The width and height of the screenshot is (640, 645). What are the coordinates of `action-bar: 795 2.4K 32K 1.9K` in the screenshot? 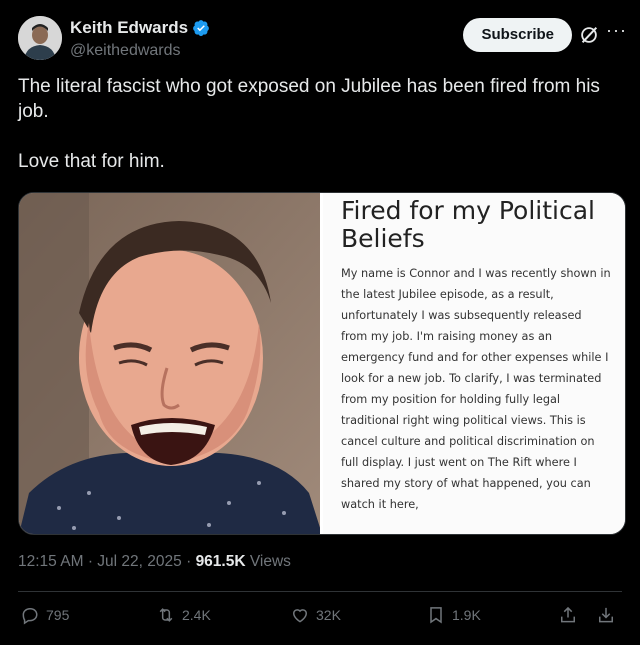 It's located at (323, 619).